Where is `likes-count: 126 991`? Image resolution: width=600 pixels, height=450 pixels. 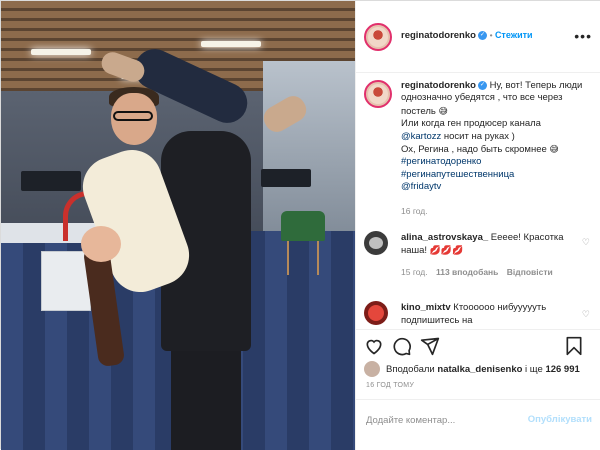 likes-count: 126 991 is located at coordinates (562, 369).